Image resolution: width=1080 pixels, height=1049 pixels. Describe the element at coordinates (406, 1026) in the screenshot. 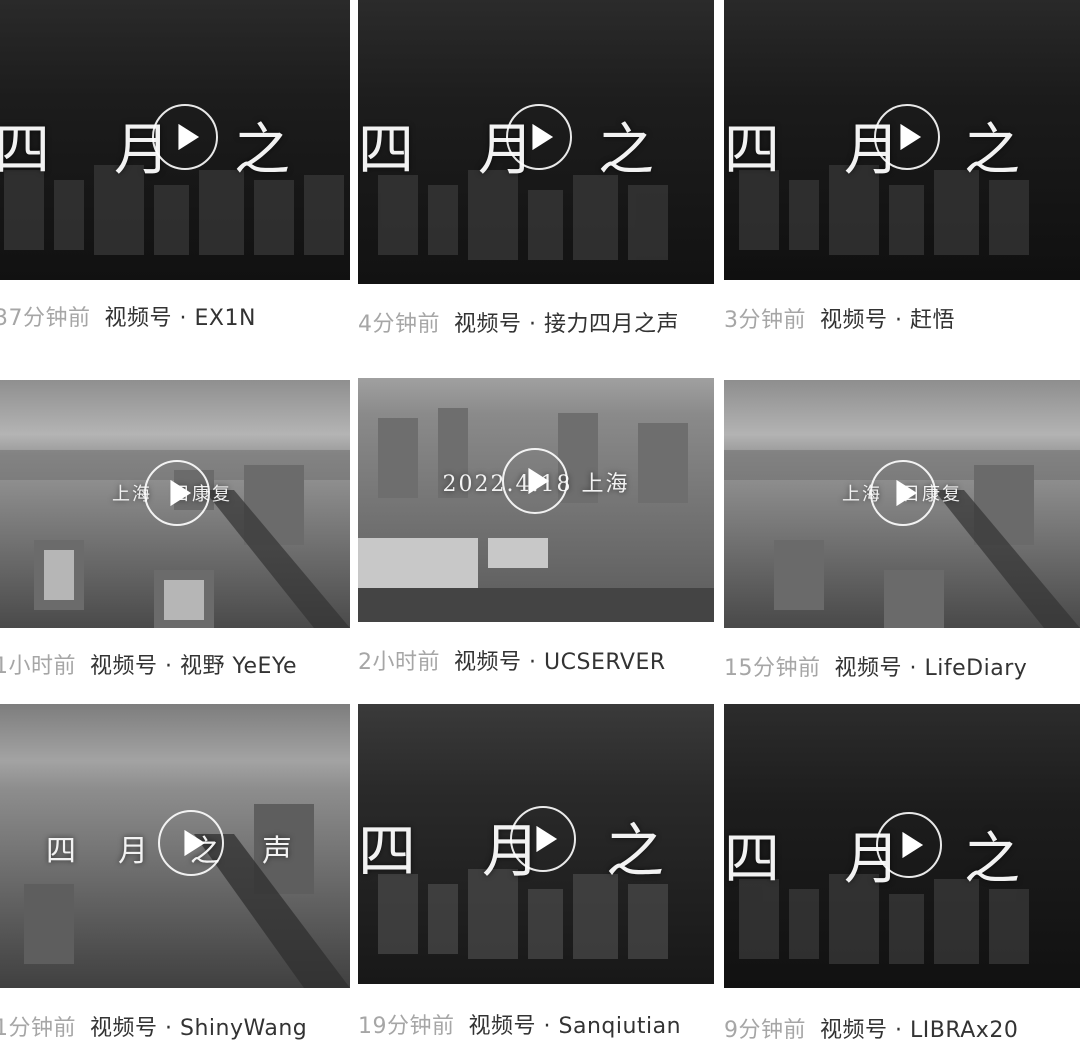

I see `post-time: 19分钟前` at that location.